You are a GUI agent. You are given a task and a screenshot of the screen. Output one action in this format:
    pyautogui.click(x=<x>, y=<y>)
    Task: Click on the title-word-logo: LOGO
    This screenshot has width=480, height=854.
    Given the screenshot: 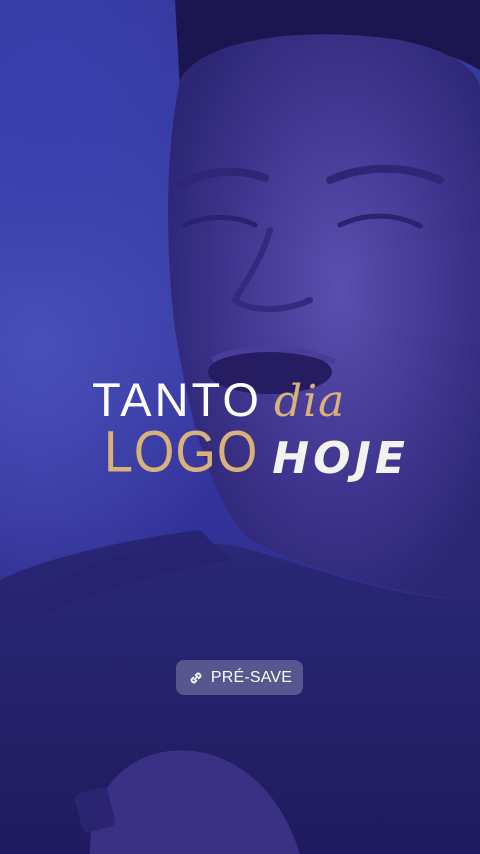 What is the action you would take?
    pyautogui.click(x=181, y=452)
    